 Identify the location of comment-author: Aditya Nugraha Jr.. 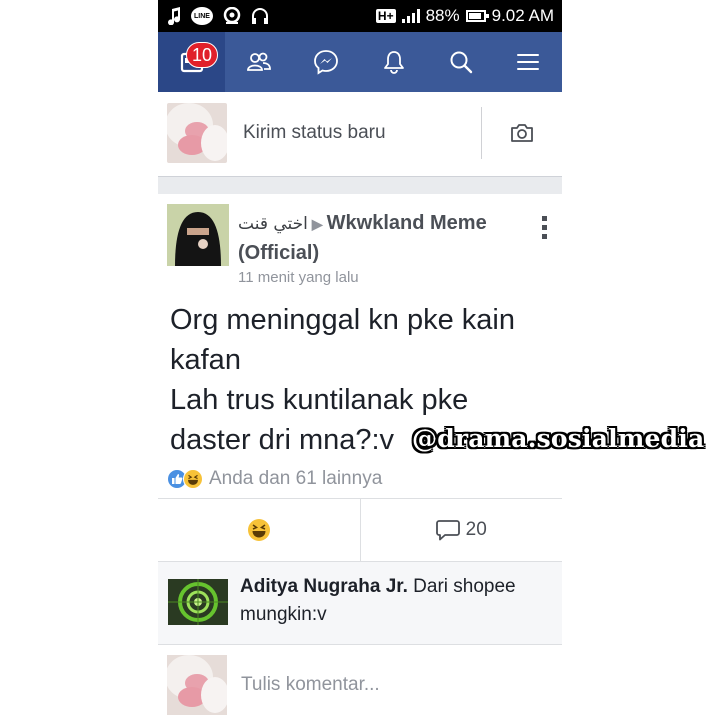
(324, 586).